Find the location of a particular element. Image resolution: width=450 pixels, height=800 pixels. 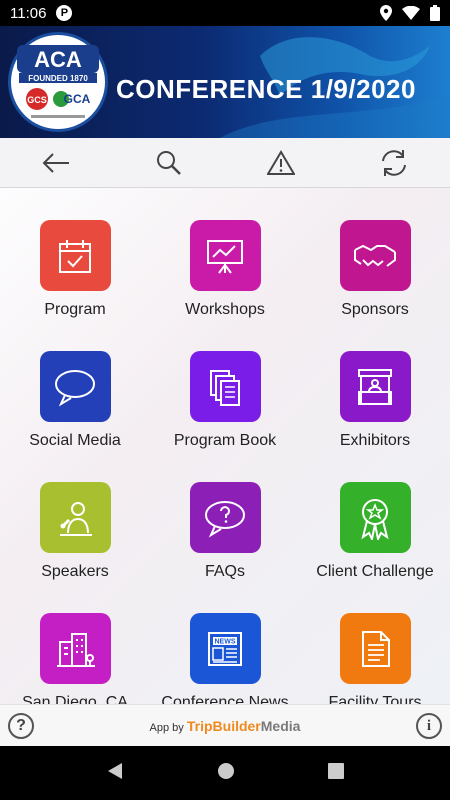

document-icon is located at coordinates (376, 648).